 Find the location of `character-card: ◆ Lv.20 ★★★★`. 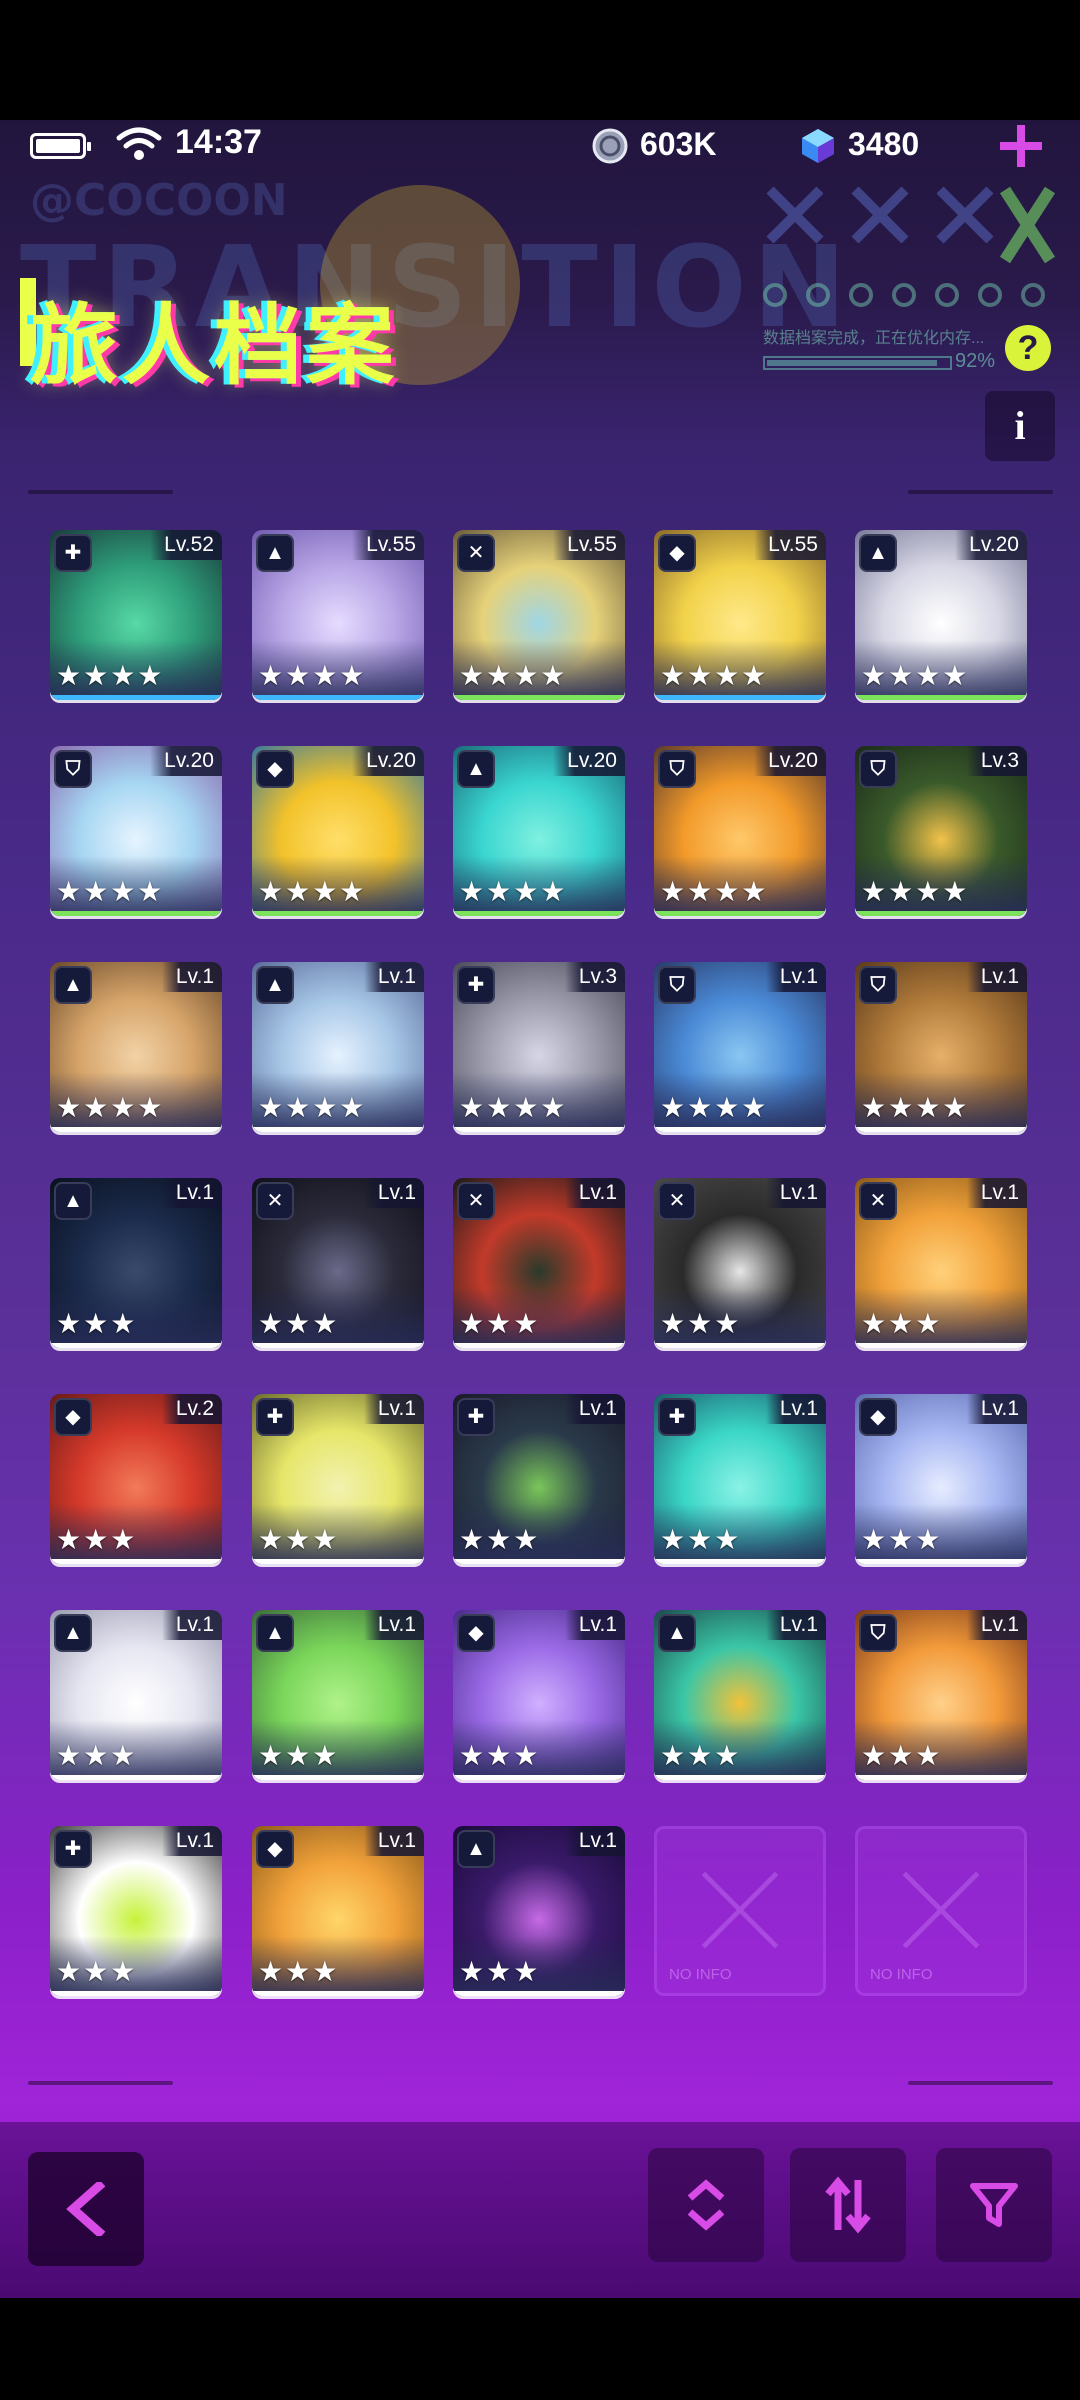

character-card: ◆ Lv.20 ★★★★ is located at coordinates (338, 831).